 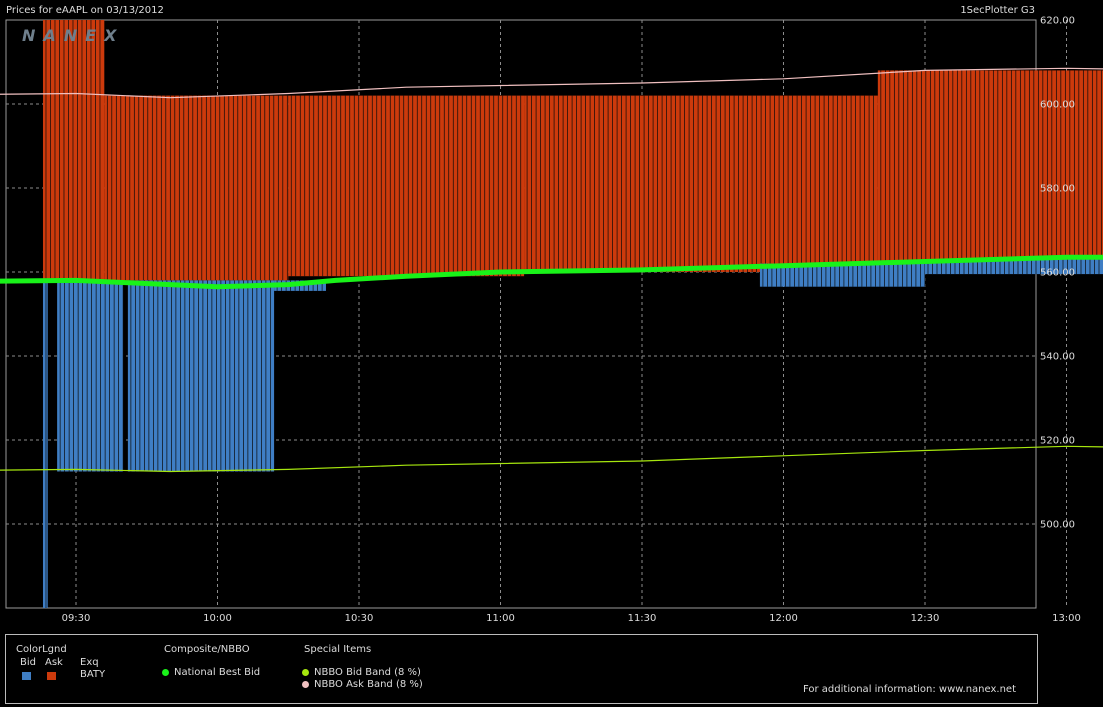 What do you see at coordinates (642, 618) in the screenshot?
I see `x-tick-label: 11:30` at bounding box center [642, 618].